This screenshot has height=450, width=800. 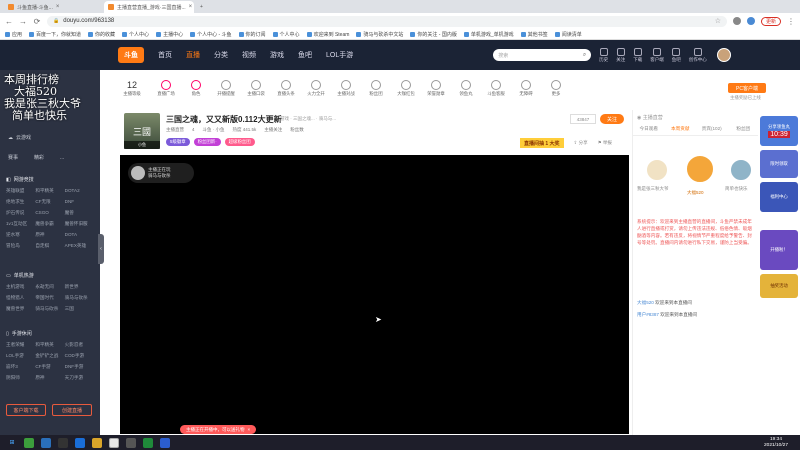 I want to click on sidebar-category-link: 天刀手游, so click(x=79, y=378).